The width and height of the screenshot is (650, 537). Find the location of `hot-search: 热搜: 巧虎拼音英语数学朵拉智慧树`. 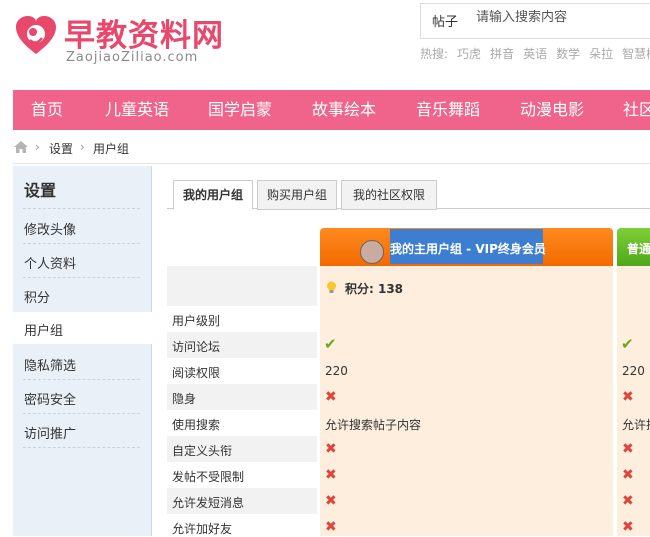

hot-search: 热搜: 巧虎拼音英语数学朵拉智慧树 is located at coordinates (535, 53).